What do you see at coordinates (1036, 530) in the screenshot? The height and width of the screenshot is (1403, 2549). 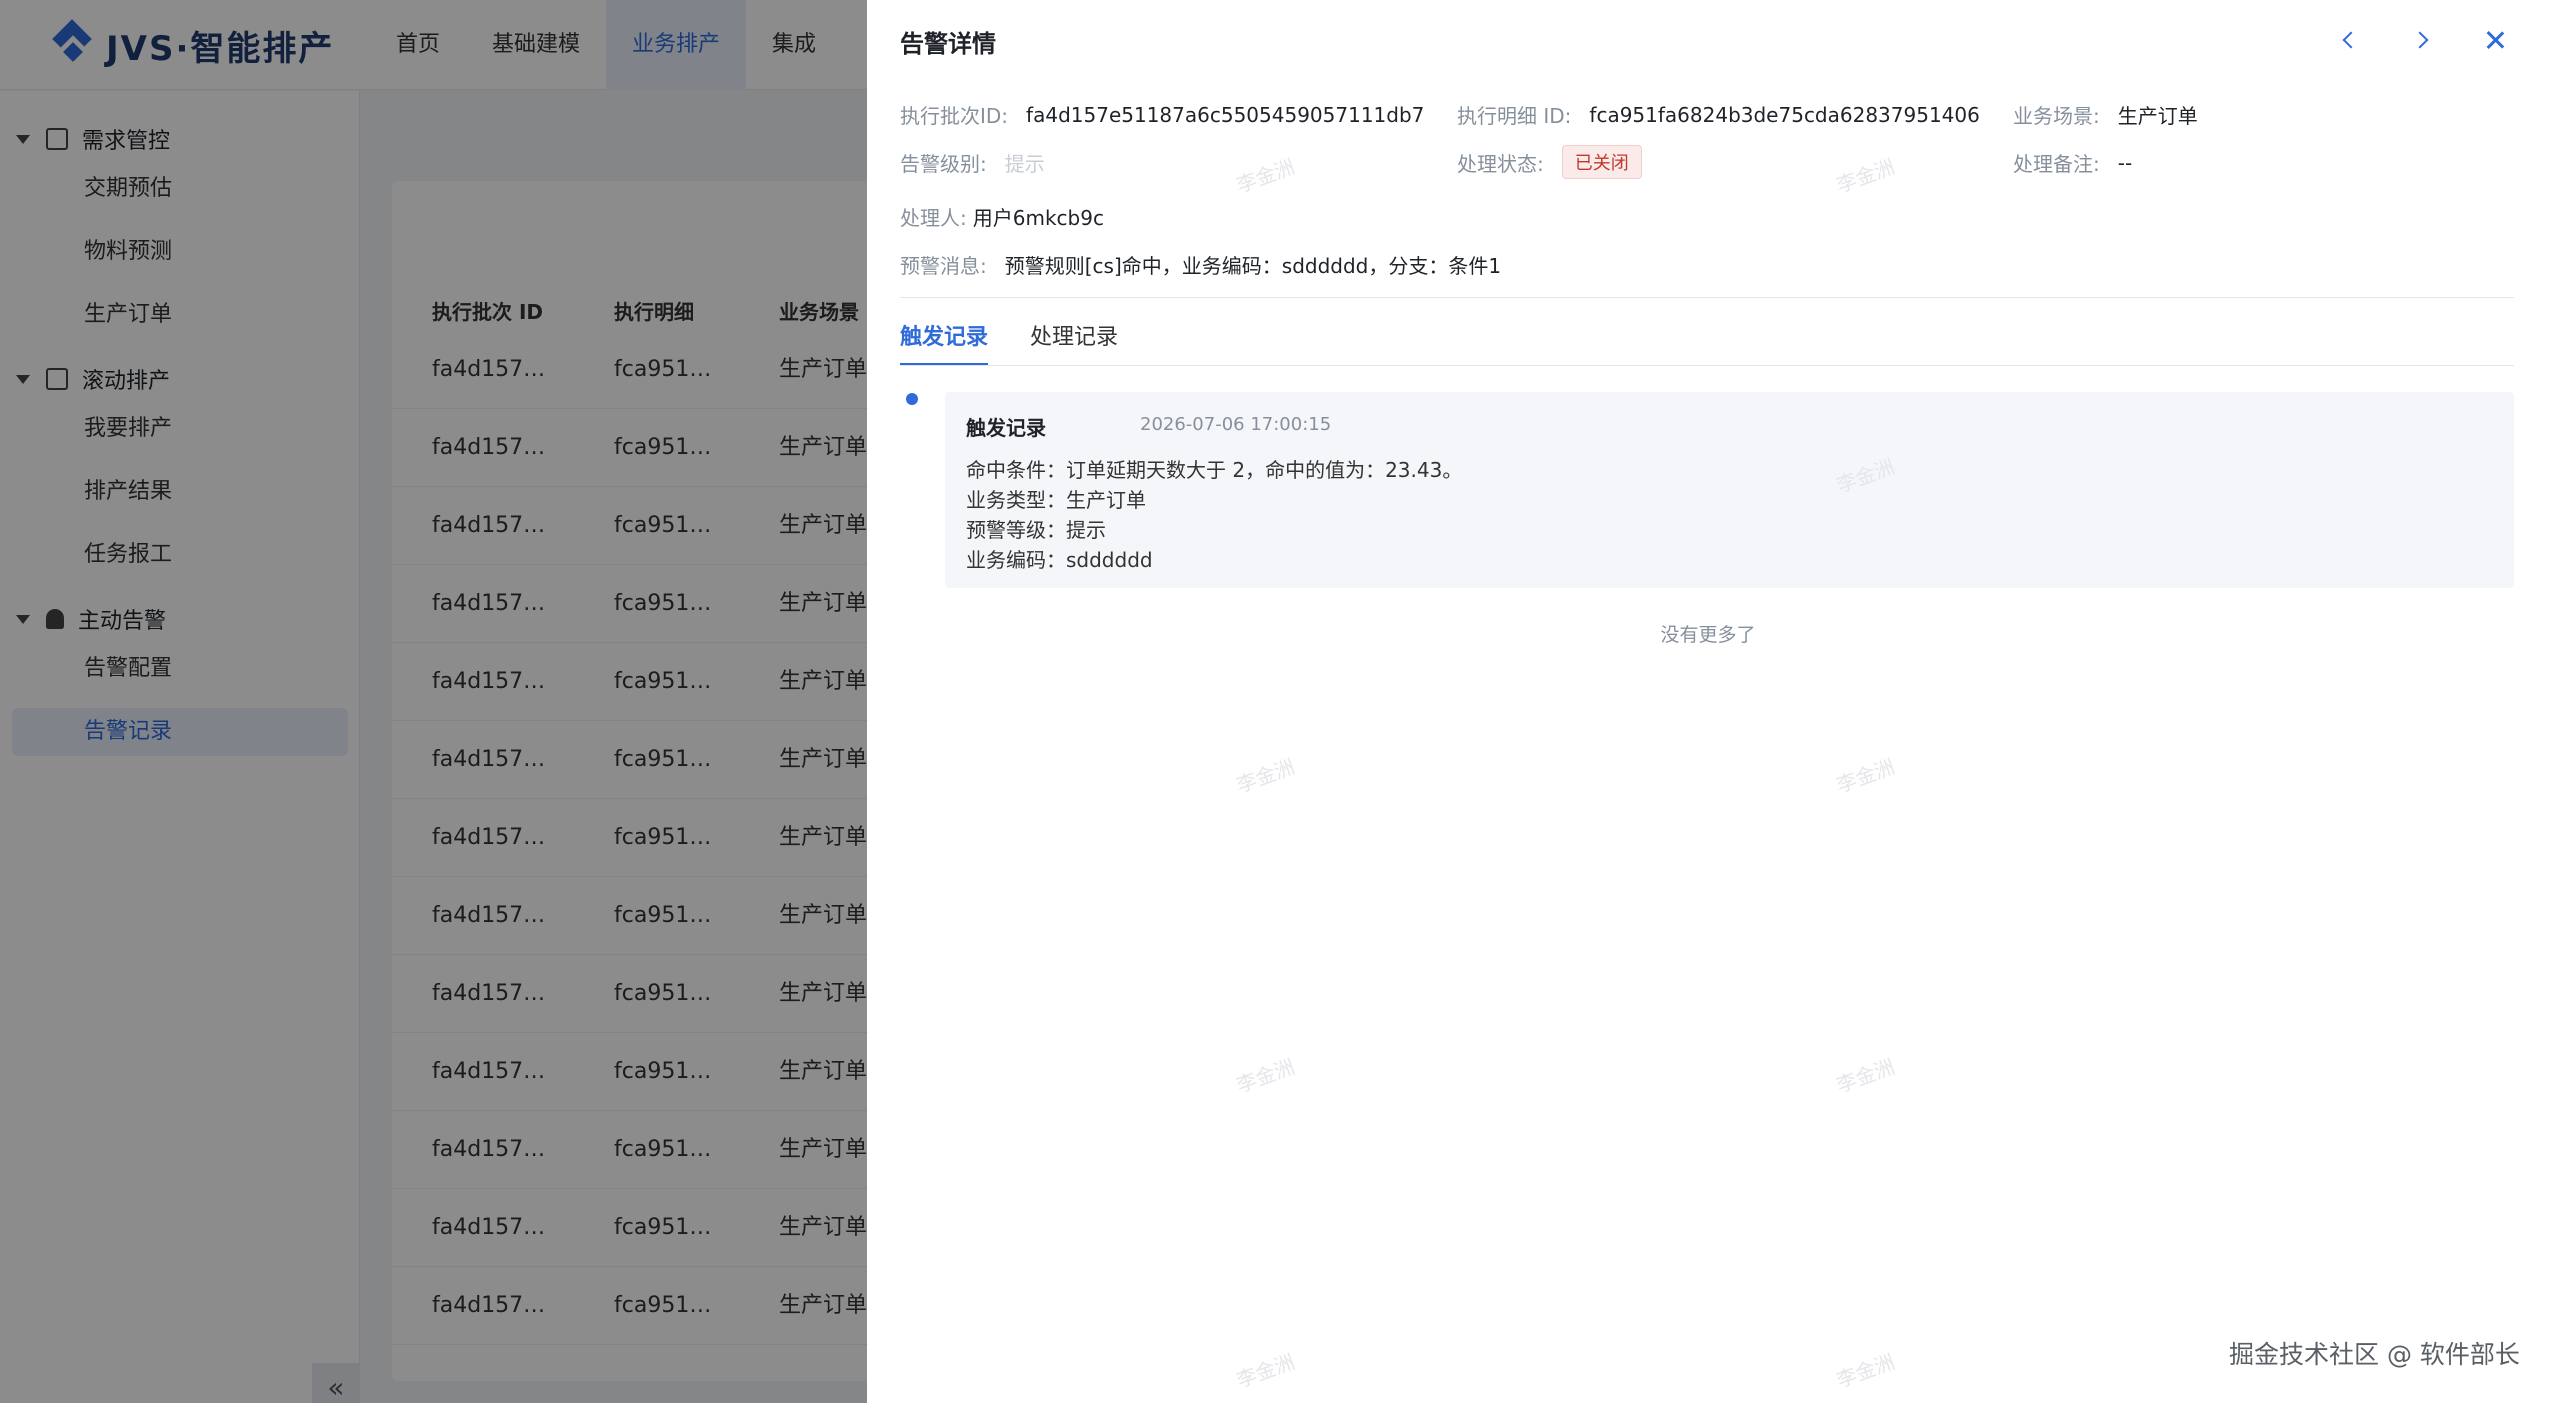 I see `record-line-alert-level: 预警等级：提示` at bounding box center [1036, 530].